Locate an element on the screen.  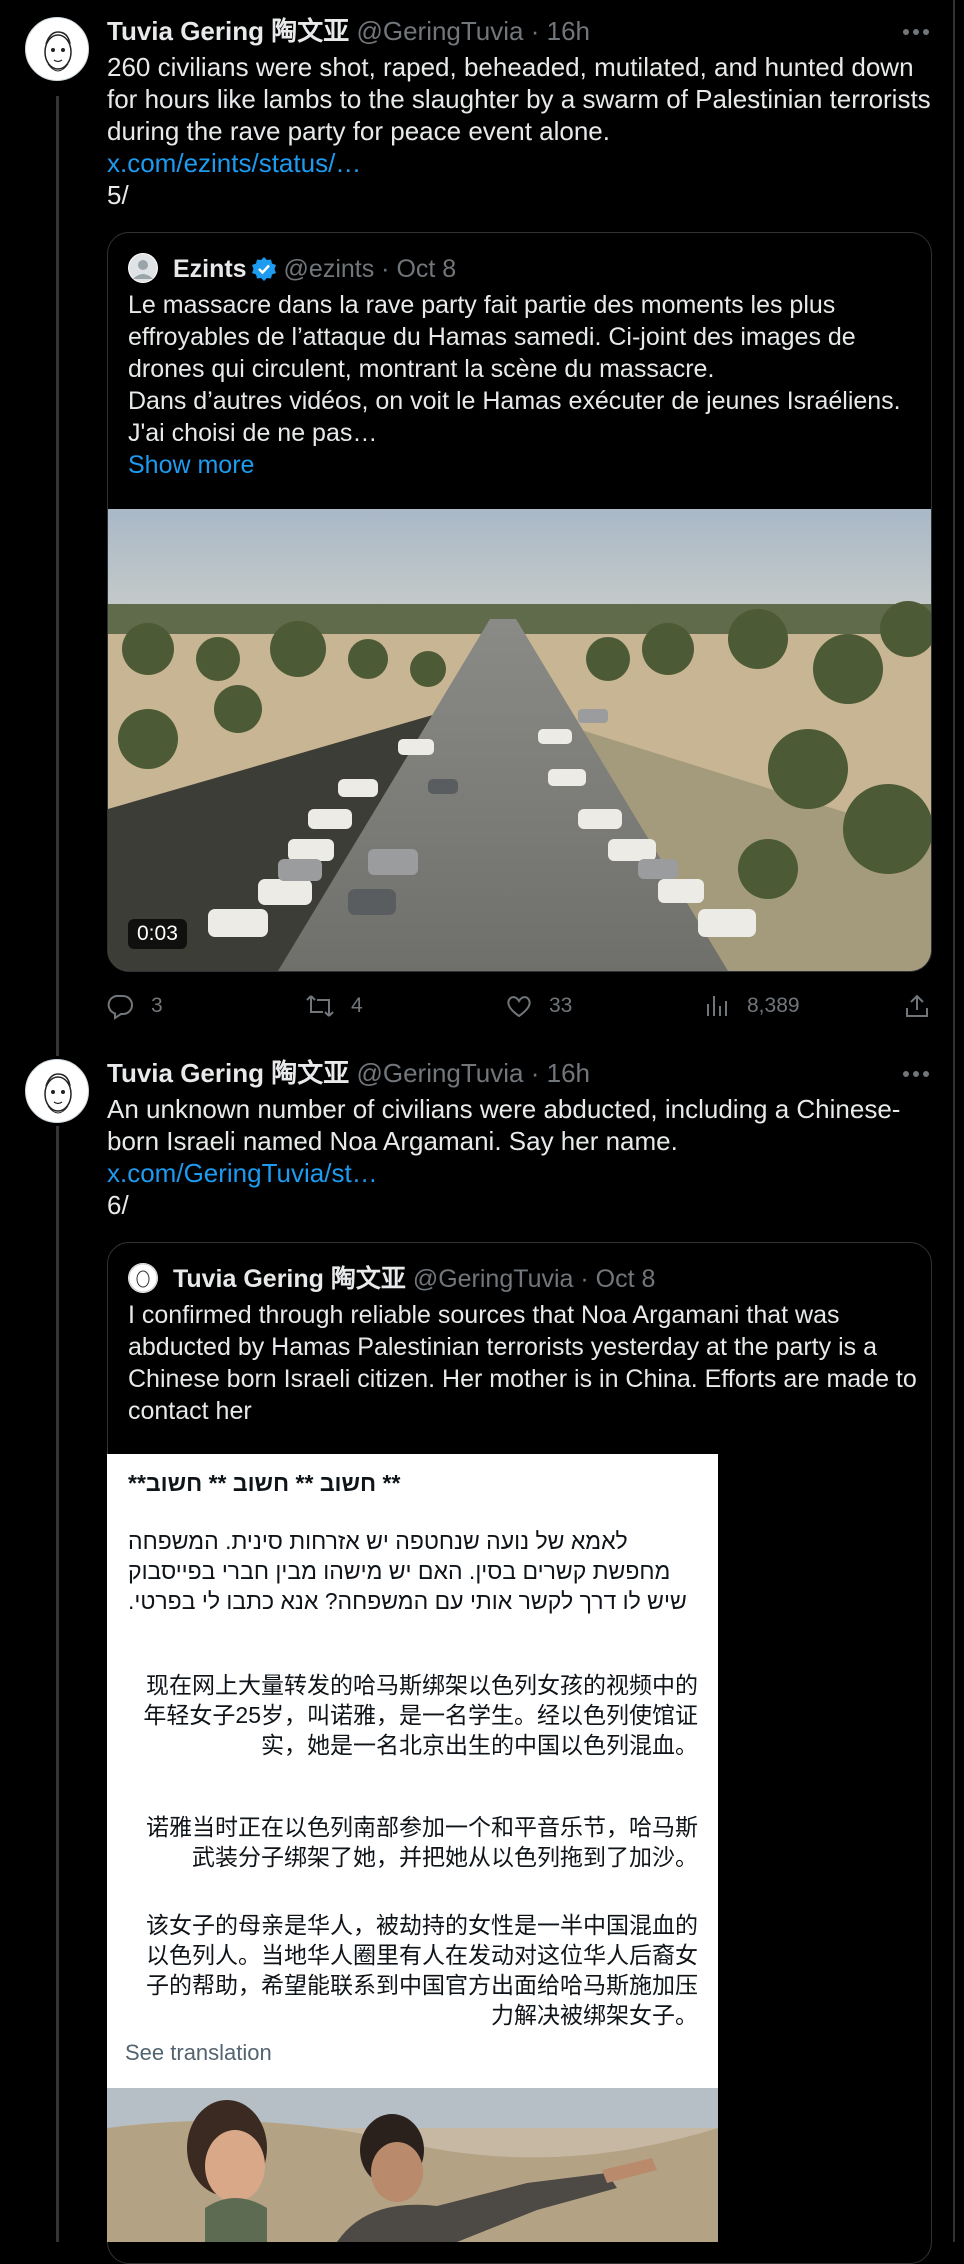
repost-button: 4 is located at coordinates (334, 1006).